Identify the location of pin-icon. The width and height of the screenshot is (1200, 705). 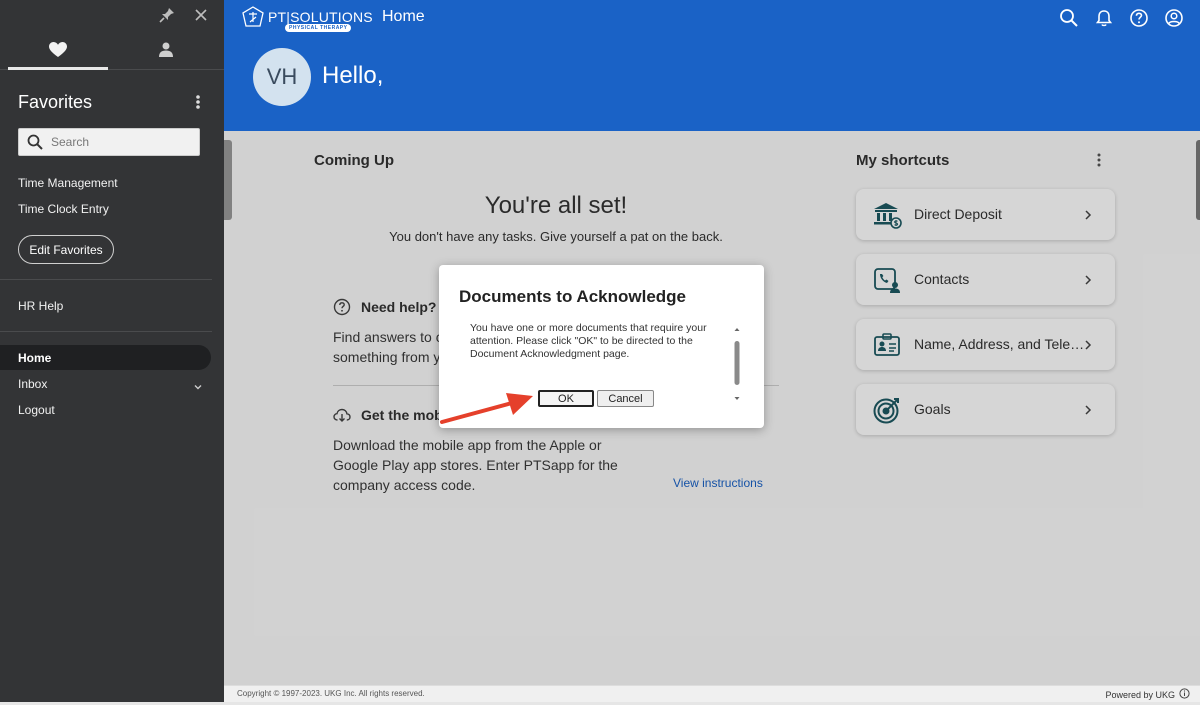
(167, 15).